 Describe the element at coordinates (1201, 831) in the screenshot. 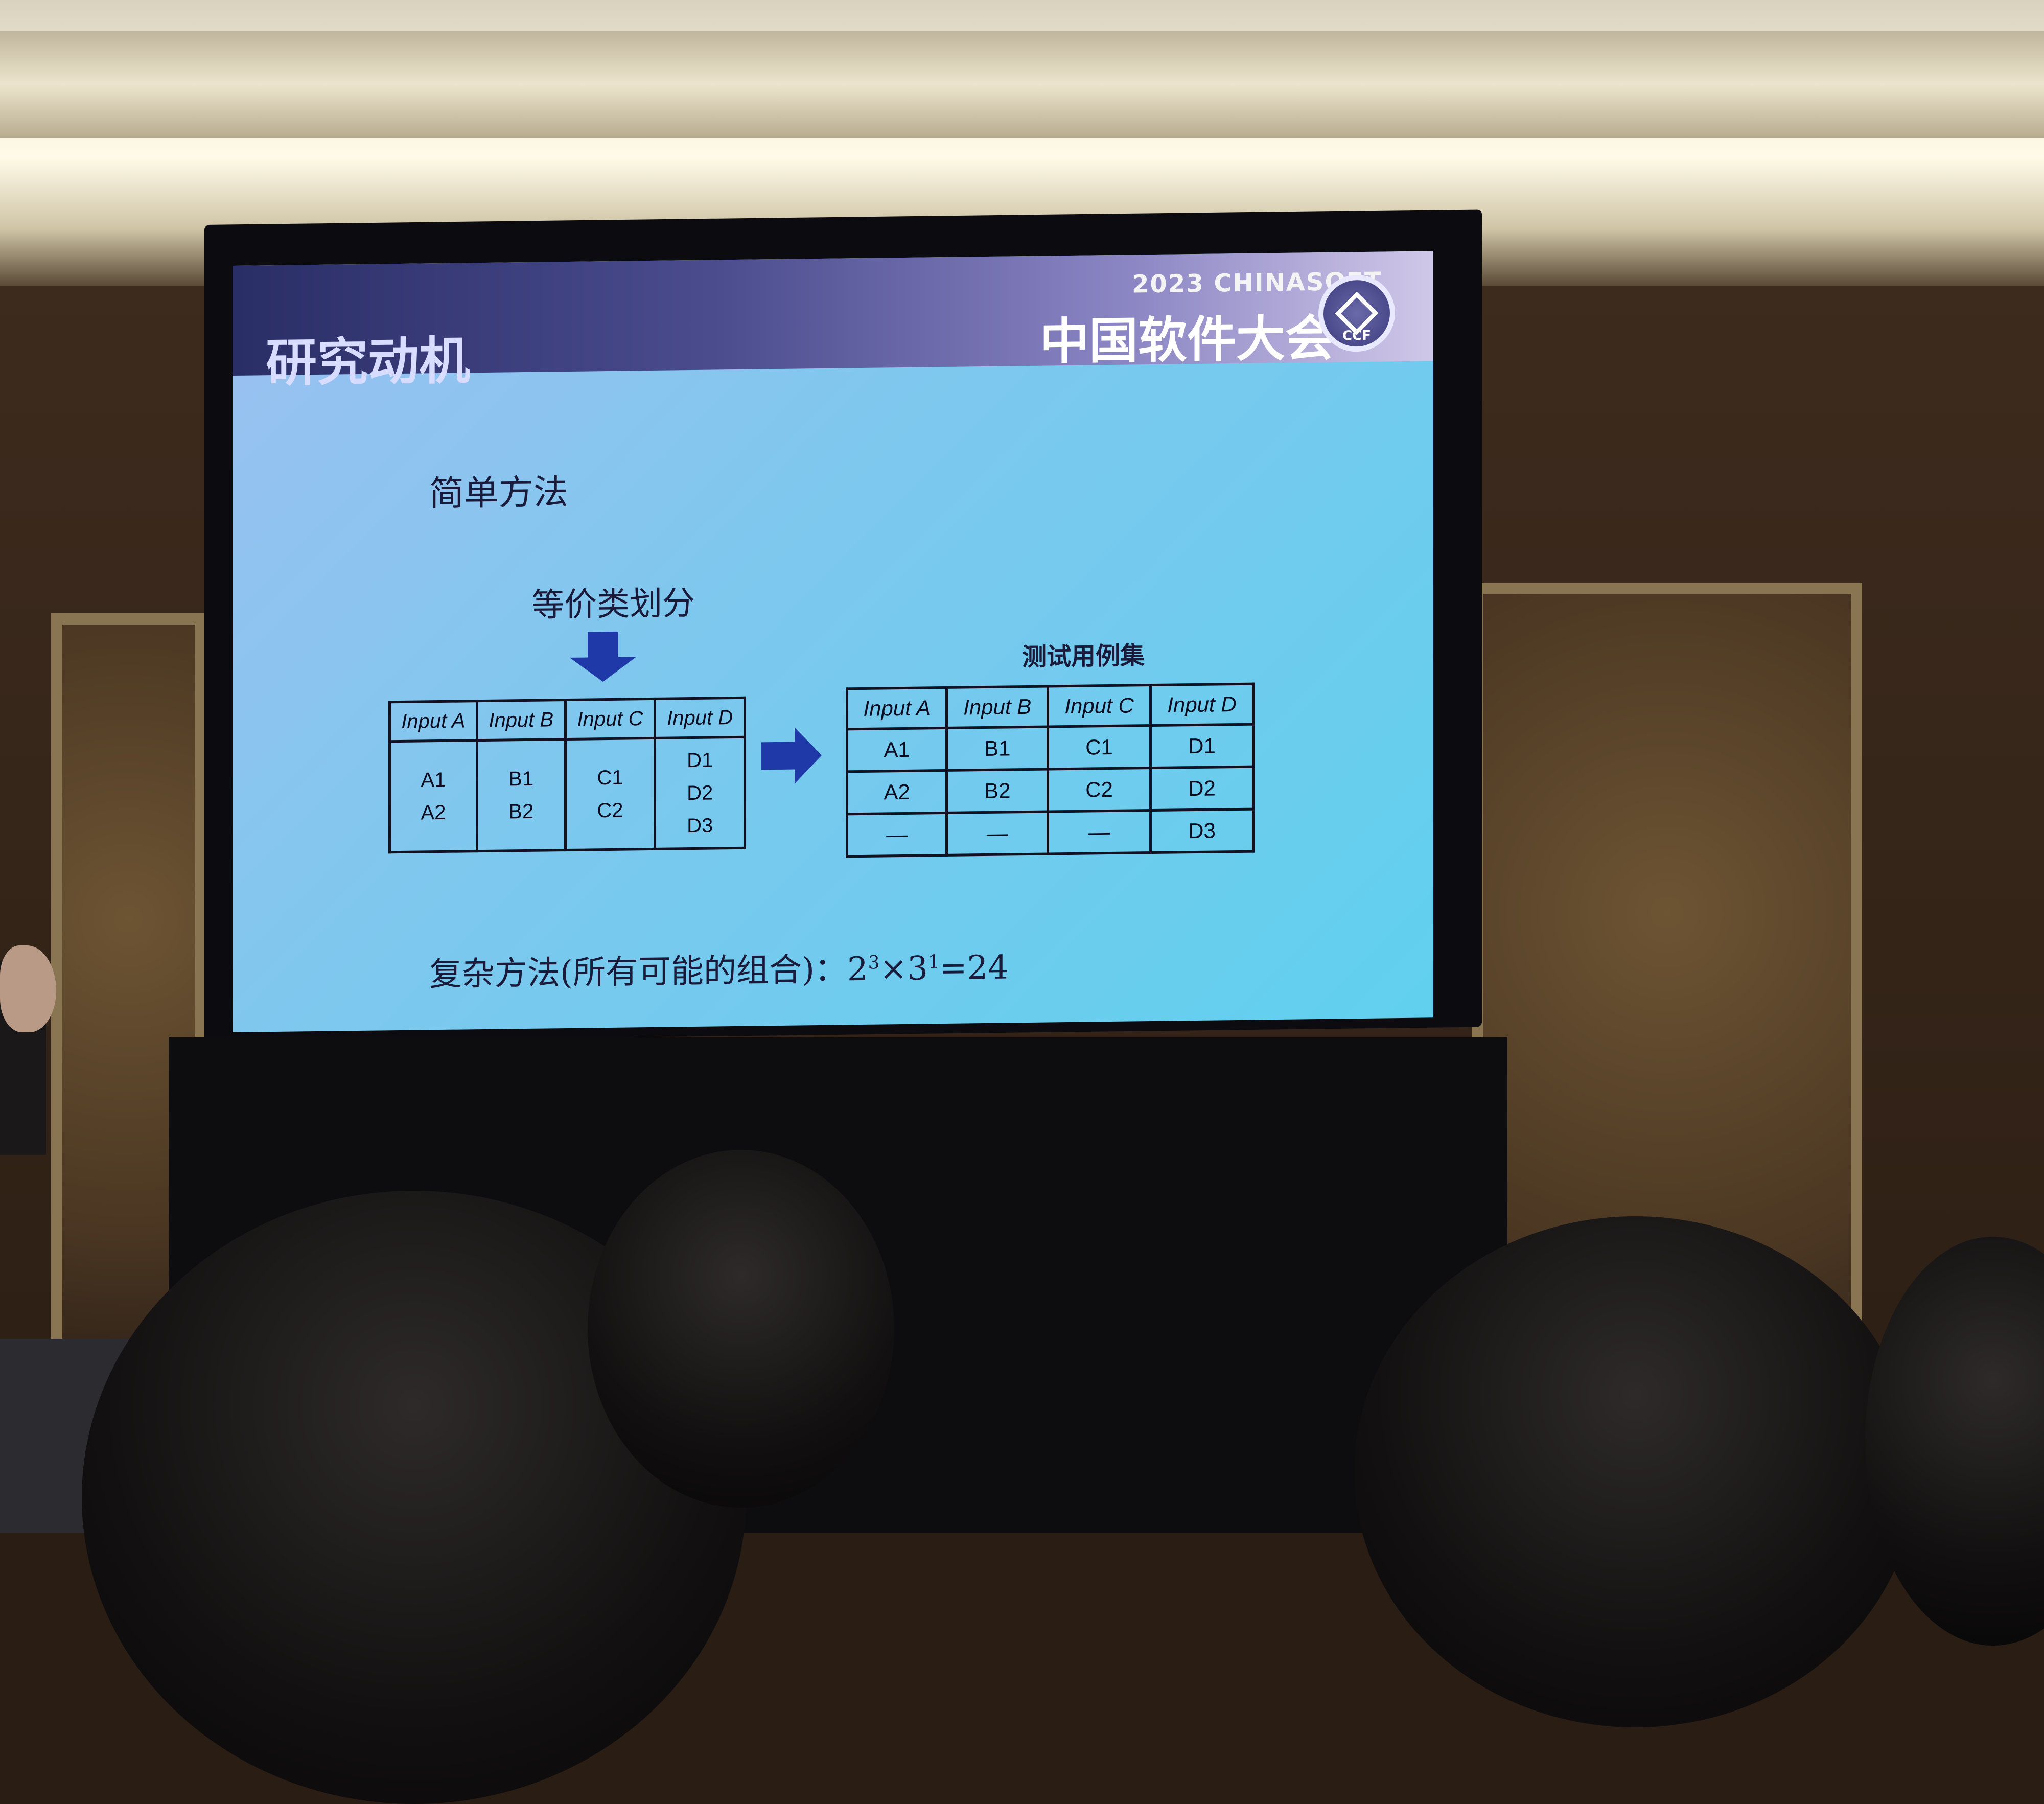

I see `table-cell: D3` at that location.